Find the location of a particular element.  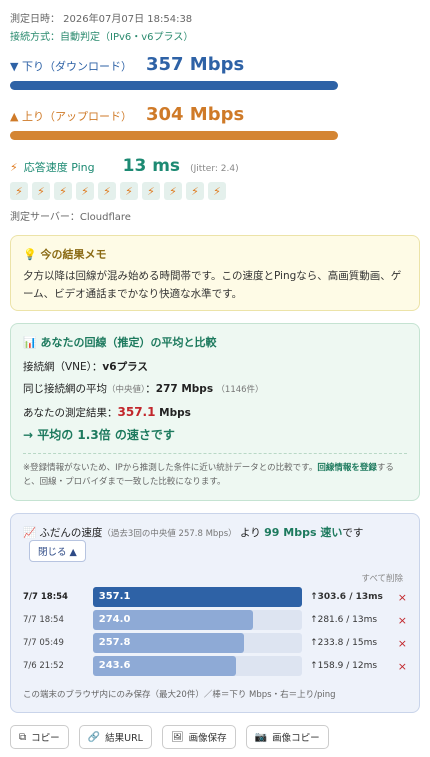

result-value: 357.1 is located at coordinates (136, 412).